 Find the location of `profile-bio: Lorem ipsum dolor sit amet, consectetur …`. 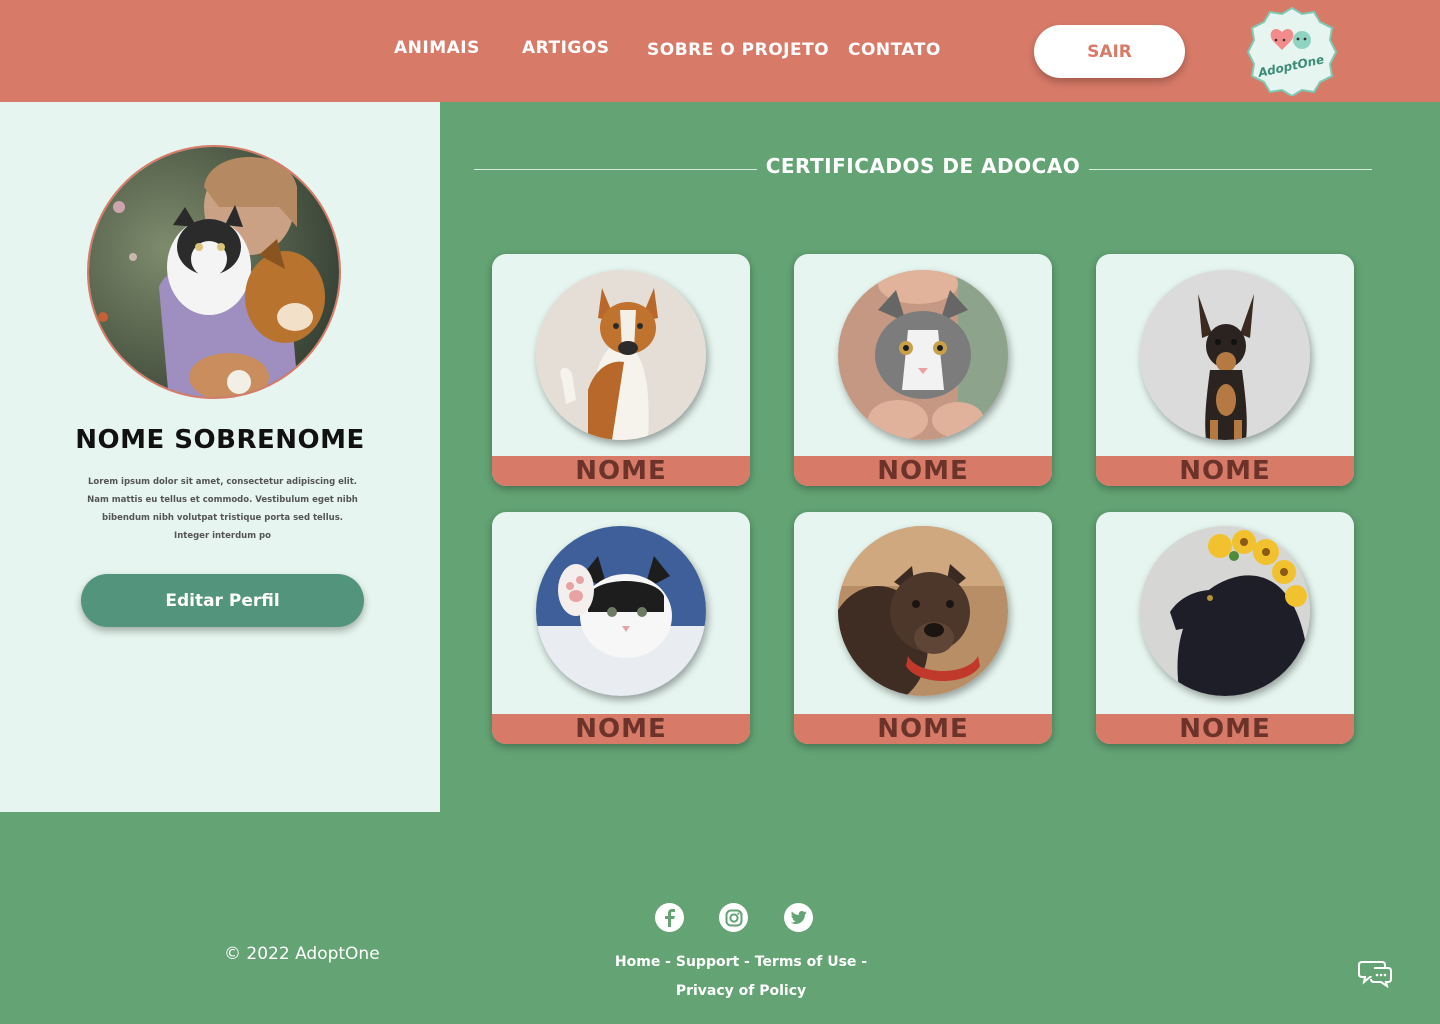

profile-bio: Lorem ipsum dolor sit amet, consectetur … is located at coordinates (222, 509).